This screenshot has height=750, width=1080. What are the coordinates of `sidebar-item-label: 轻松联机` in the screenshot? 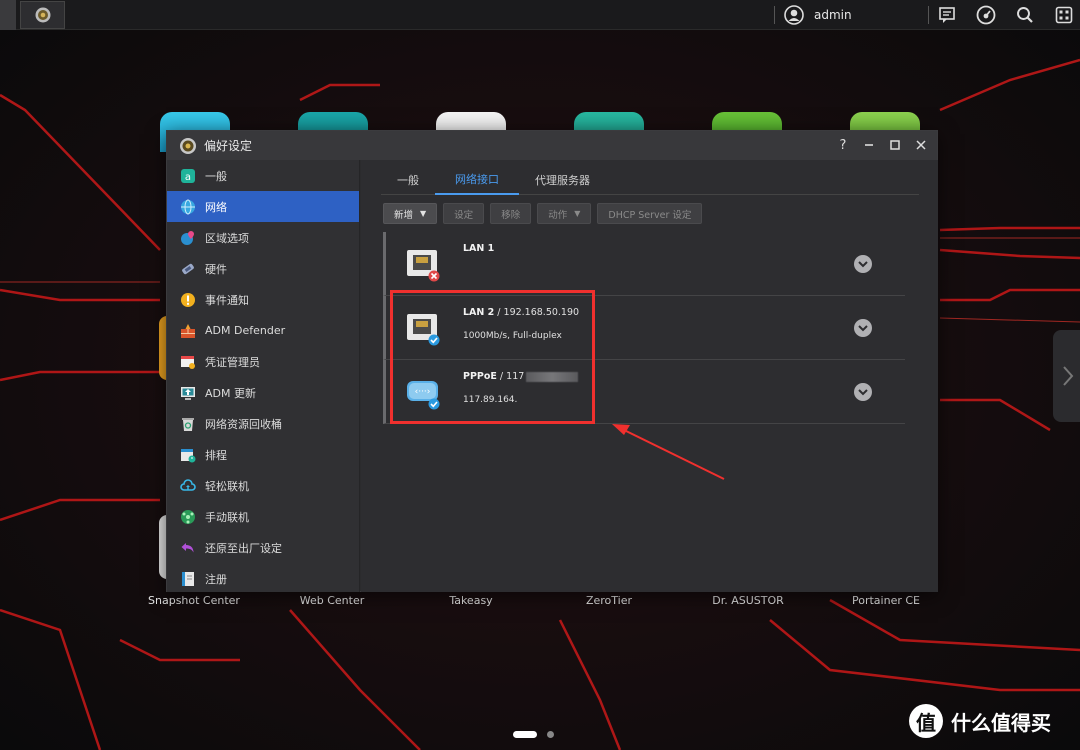 It's located at (227, 486).